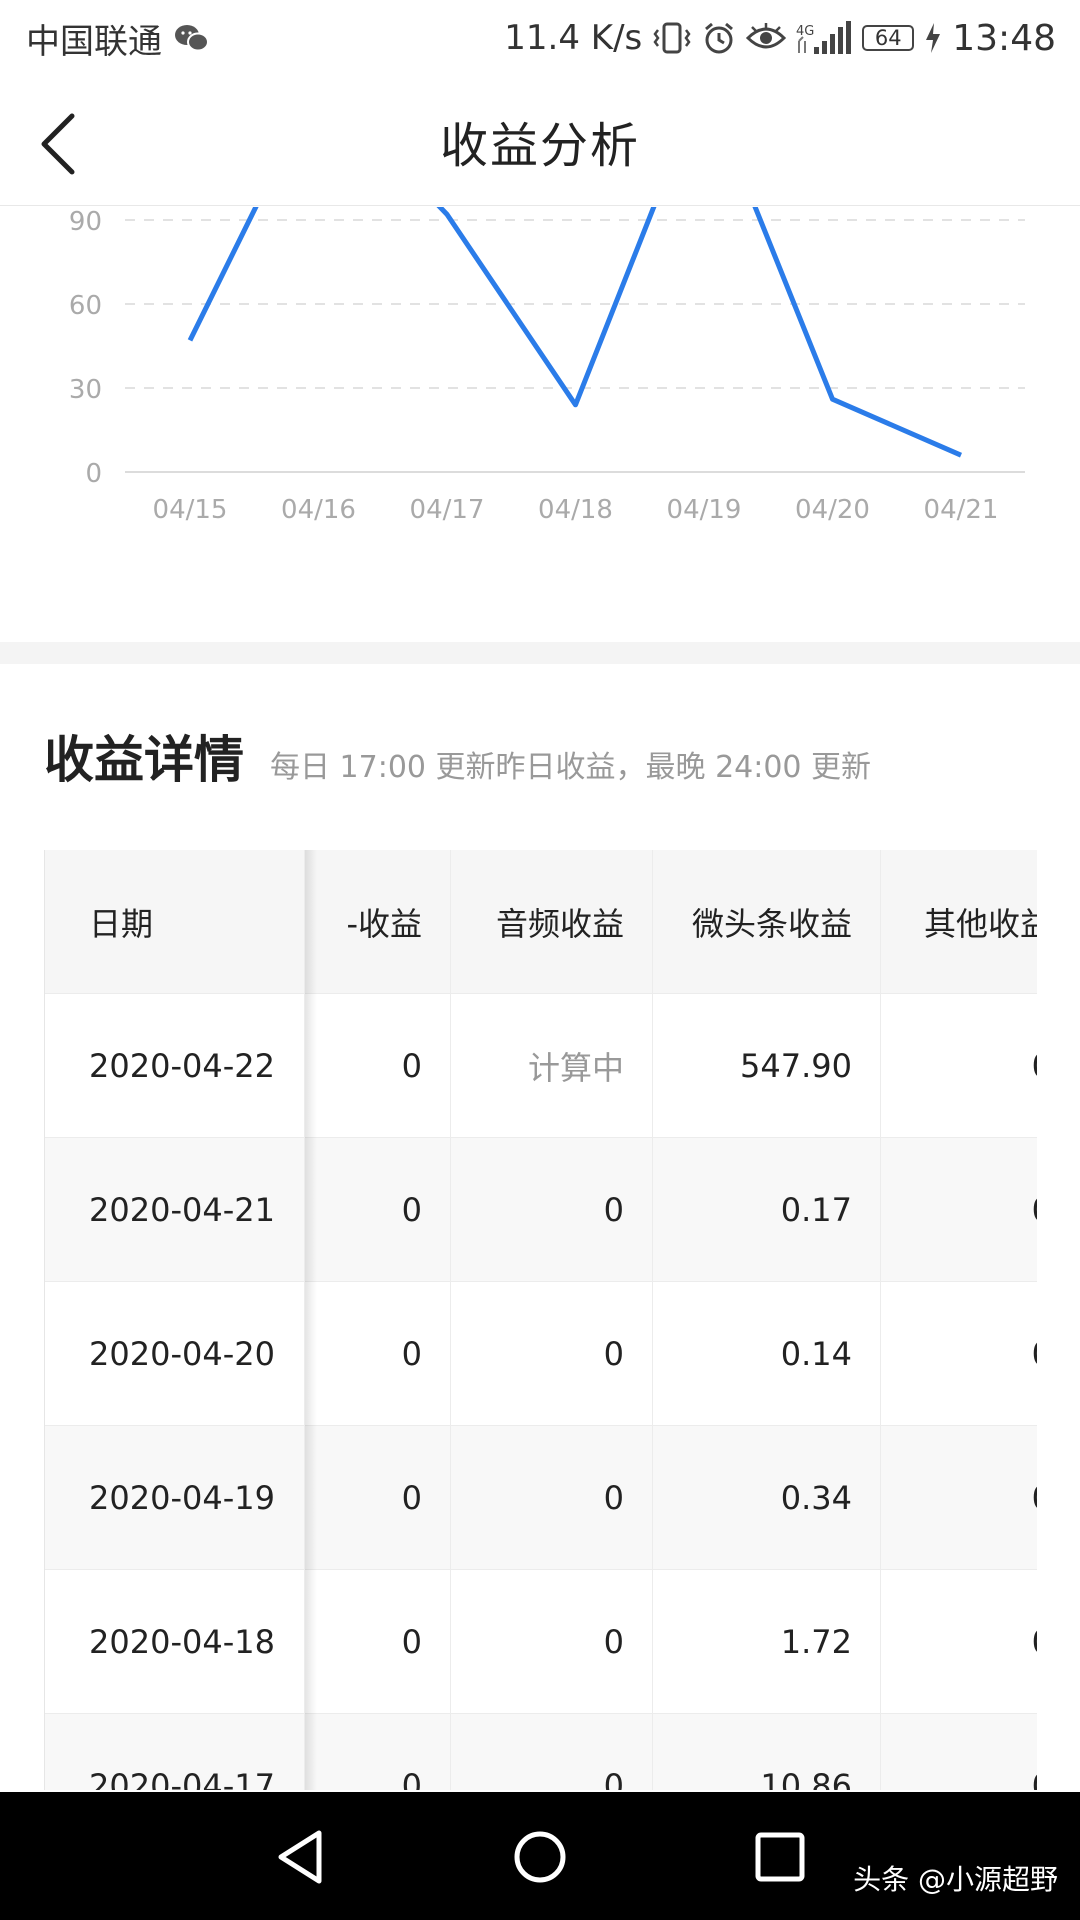  Describe the element at coordinates (767, 1642) in the screenshot. I see `cell-microheadline: 1.72` at that location.